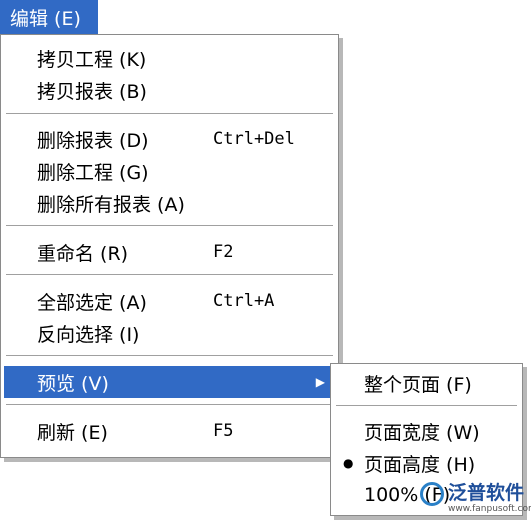 This screenshot has width=531, height=523. Describe the element at coordinates (72, 432) in the screenshot. I see `menu-item-label: 刷新 (E)` at that location.